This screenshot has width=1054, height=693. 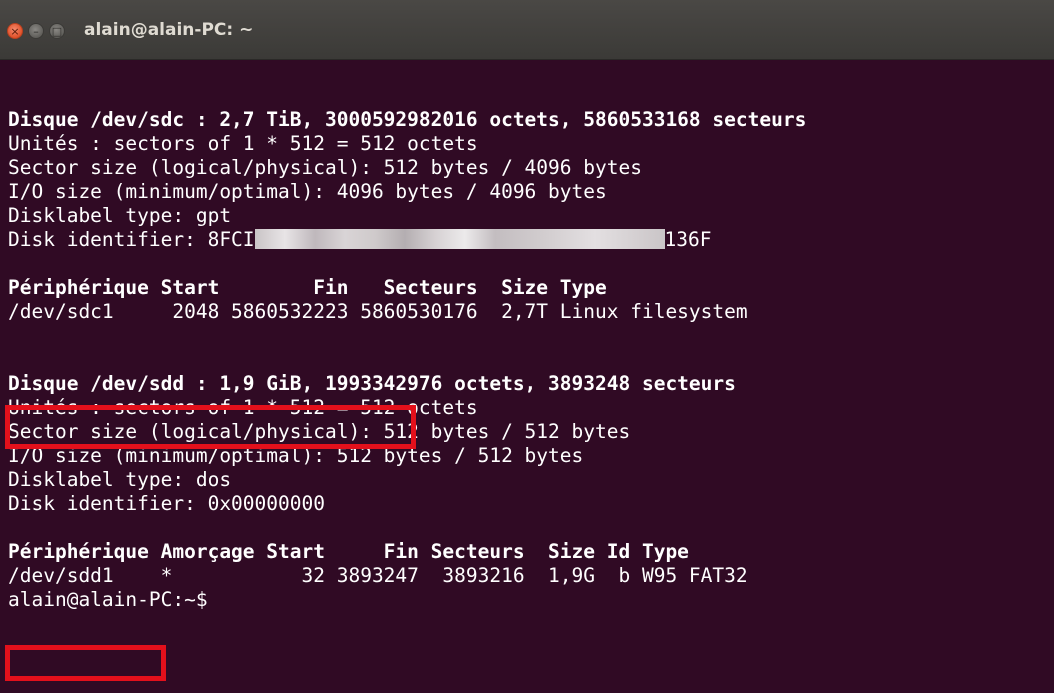 What do you see at coordinates (120, 215) in the screenshot?
I see `terminal-line: Disklabel type: gpt` at bounding box center [120, 215].